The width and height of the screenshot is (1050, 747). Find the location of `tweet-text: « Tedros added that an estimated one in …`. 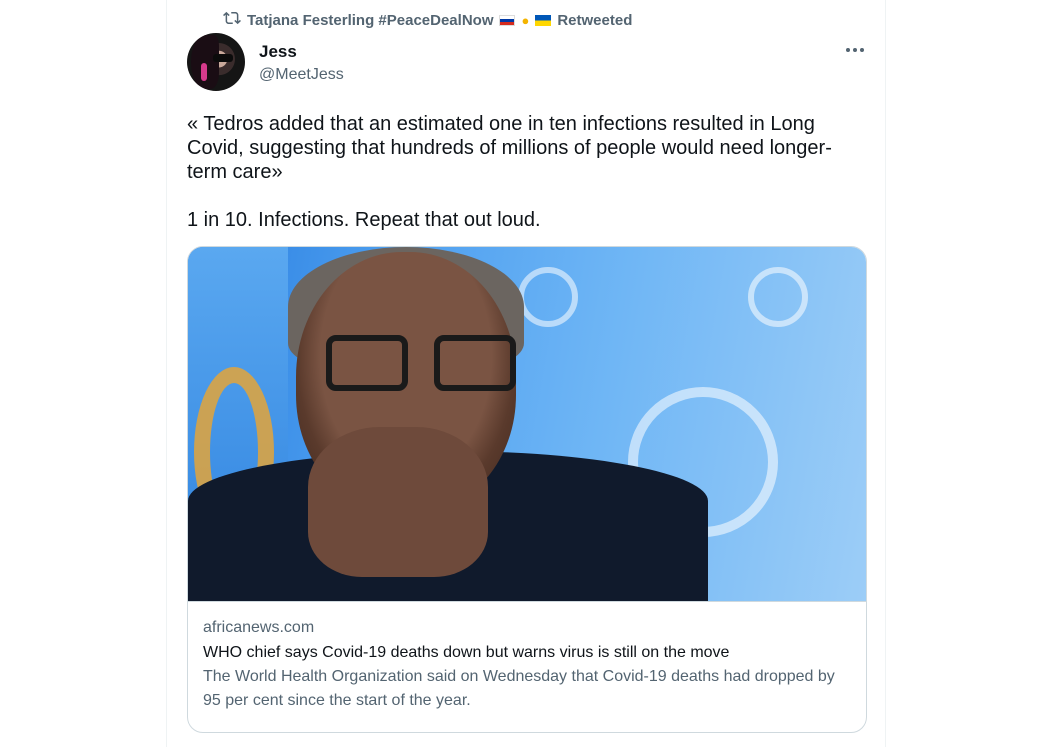

tweet-text: « Tedros added that an estimated one in … is located at coordinates (527, 172).